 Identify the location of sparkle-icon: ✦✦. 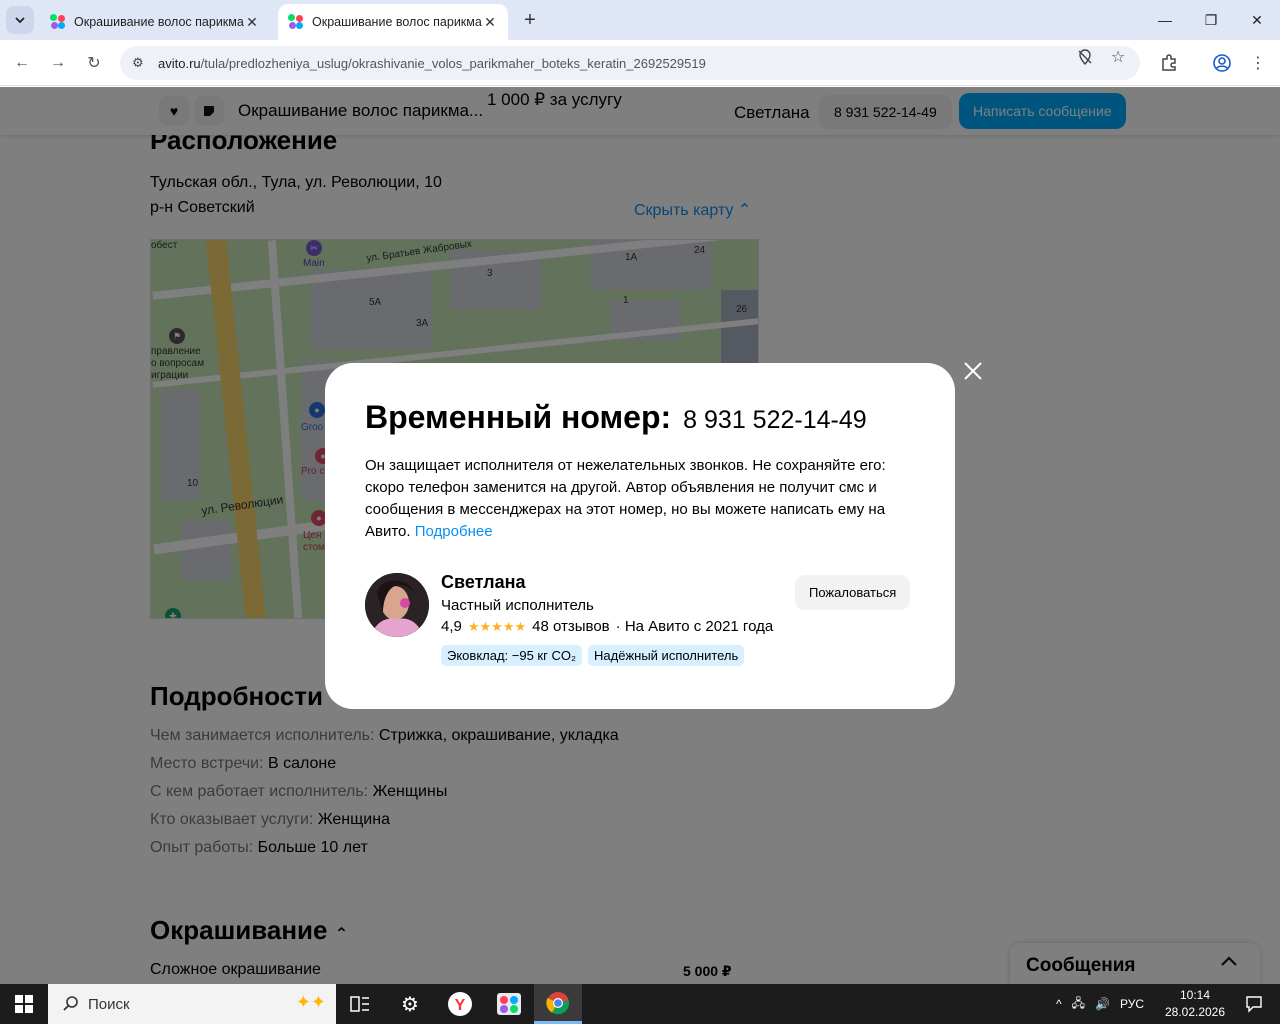
(310, 1002).